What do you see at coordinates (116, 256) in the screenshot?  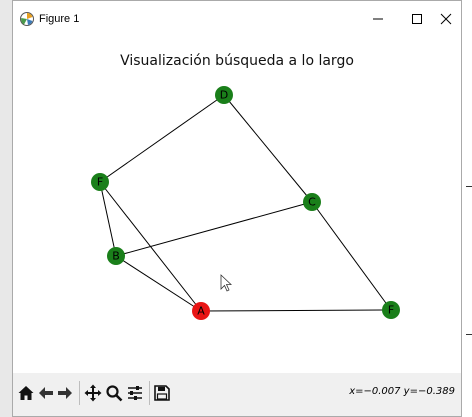 I see `graph-node-label-b: B` at bounding box center [116, 256].